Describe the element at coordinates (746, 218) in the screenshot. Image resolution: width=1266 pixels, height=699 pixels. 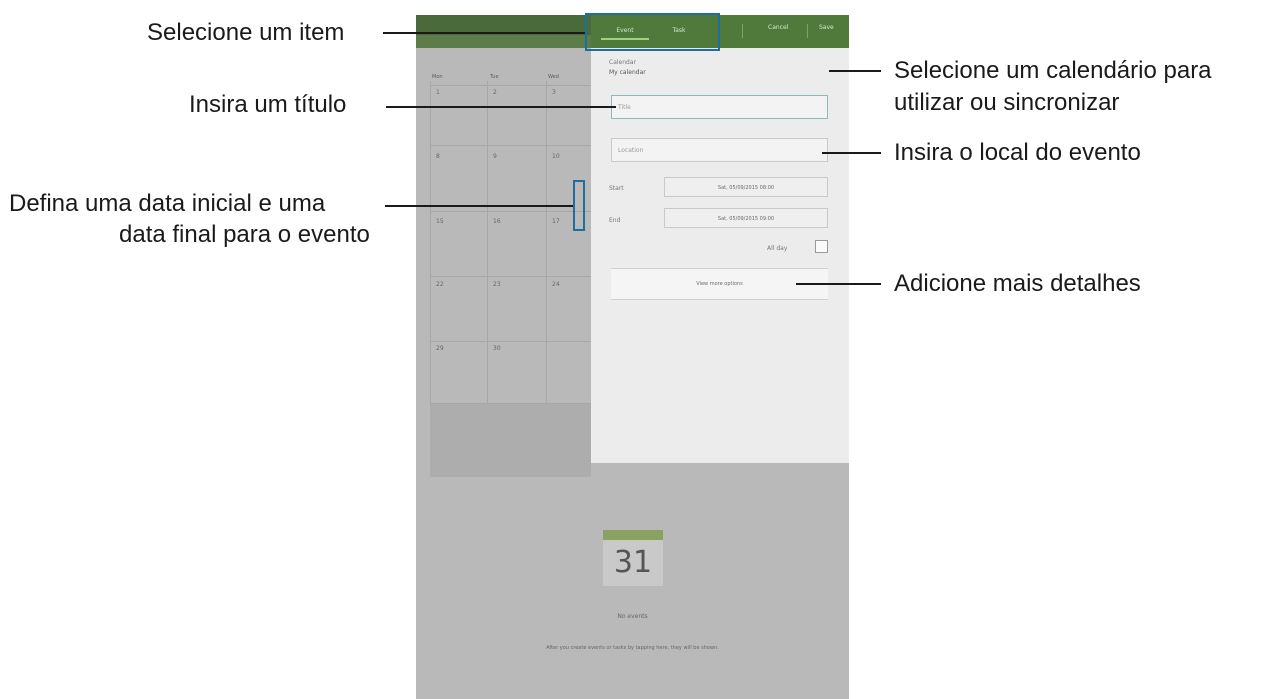
I see `end-date-button: Sat, 05/09/2015 09:00` at that location.